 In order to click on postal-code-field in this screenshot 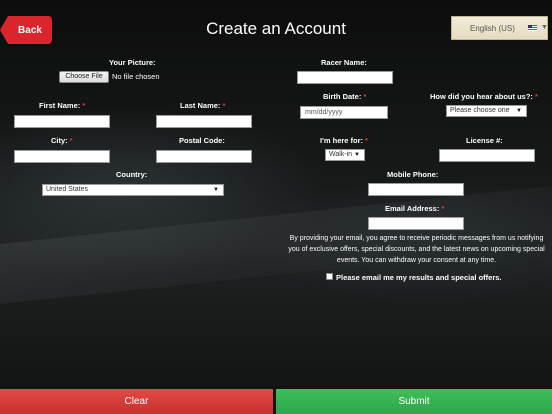, I will do `click(204, 156)`.